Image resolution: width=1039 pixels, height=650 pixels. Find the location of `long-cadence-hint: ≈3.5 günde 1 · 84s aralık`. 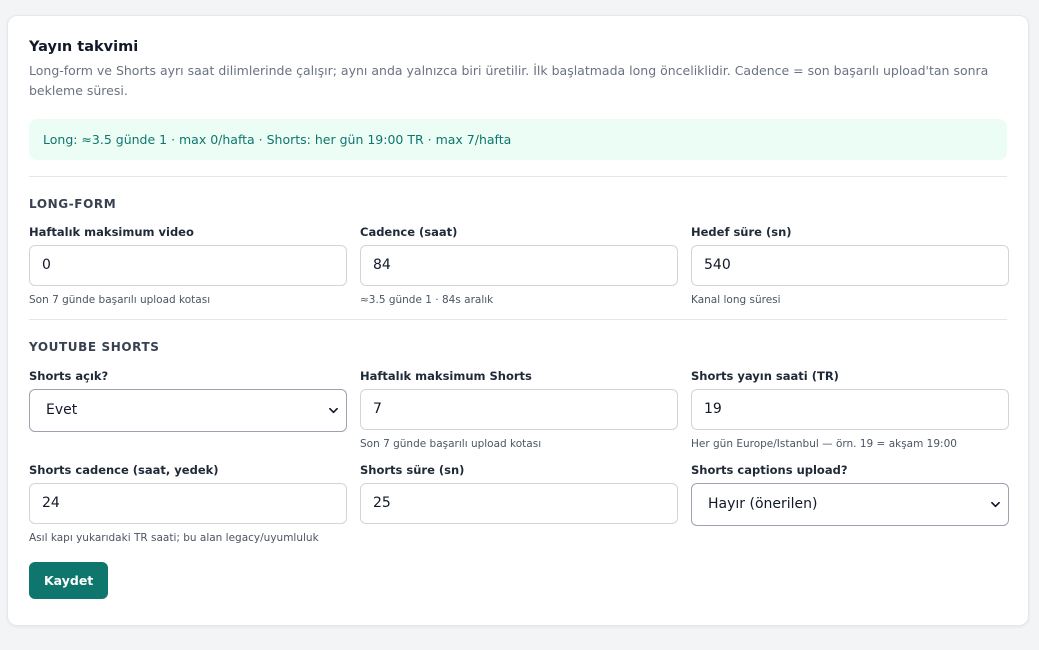

long-cadence-hint: ≈3.5 günde 1 · 84s aralık is located at coordinates (427, 300).